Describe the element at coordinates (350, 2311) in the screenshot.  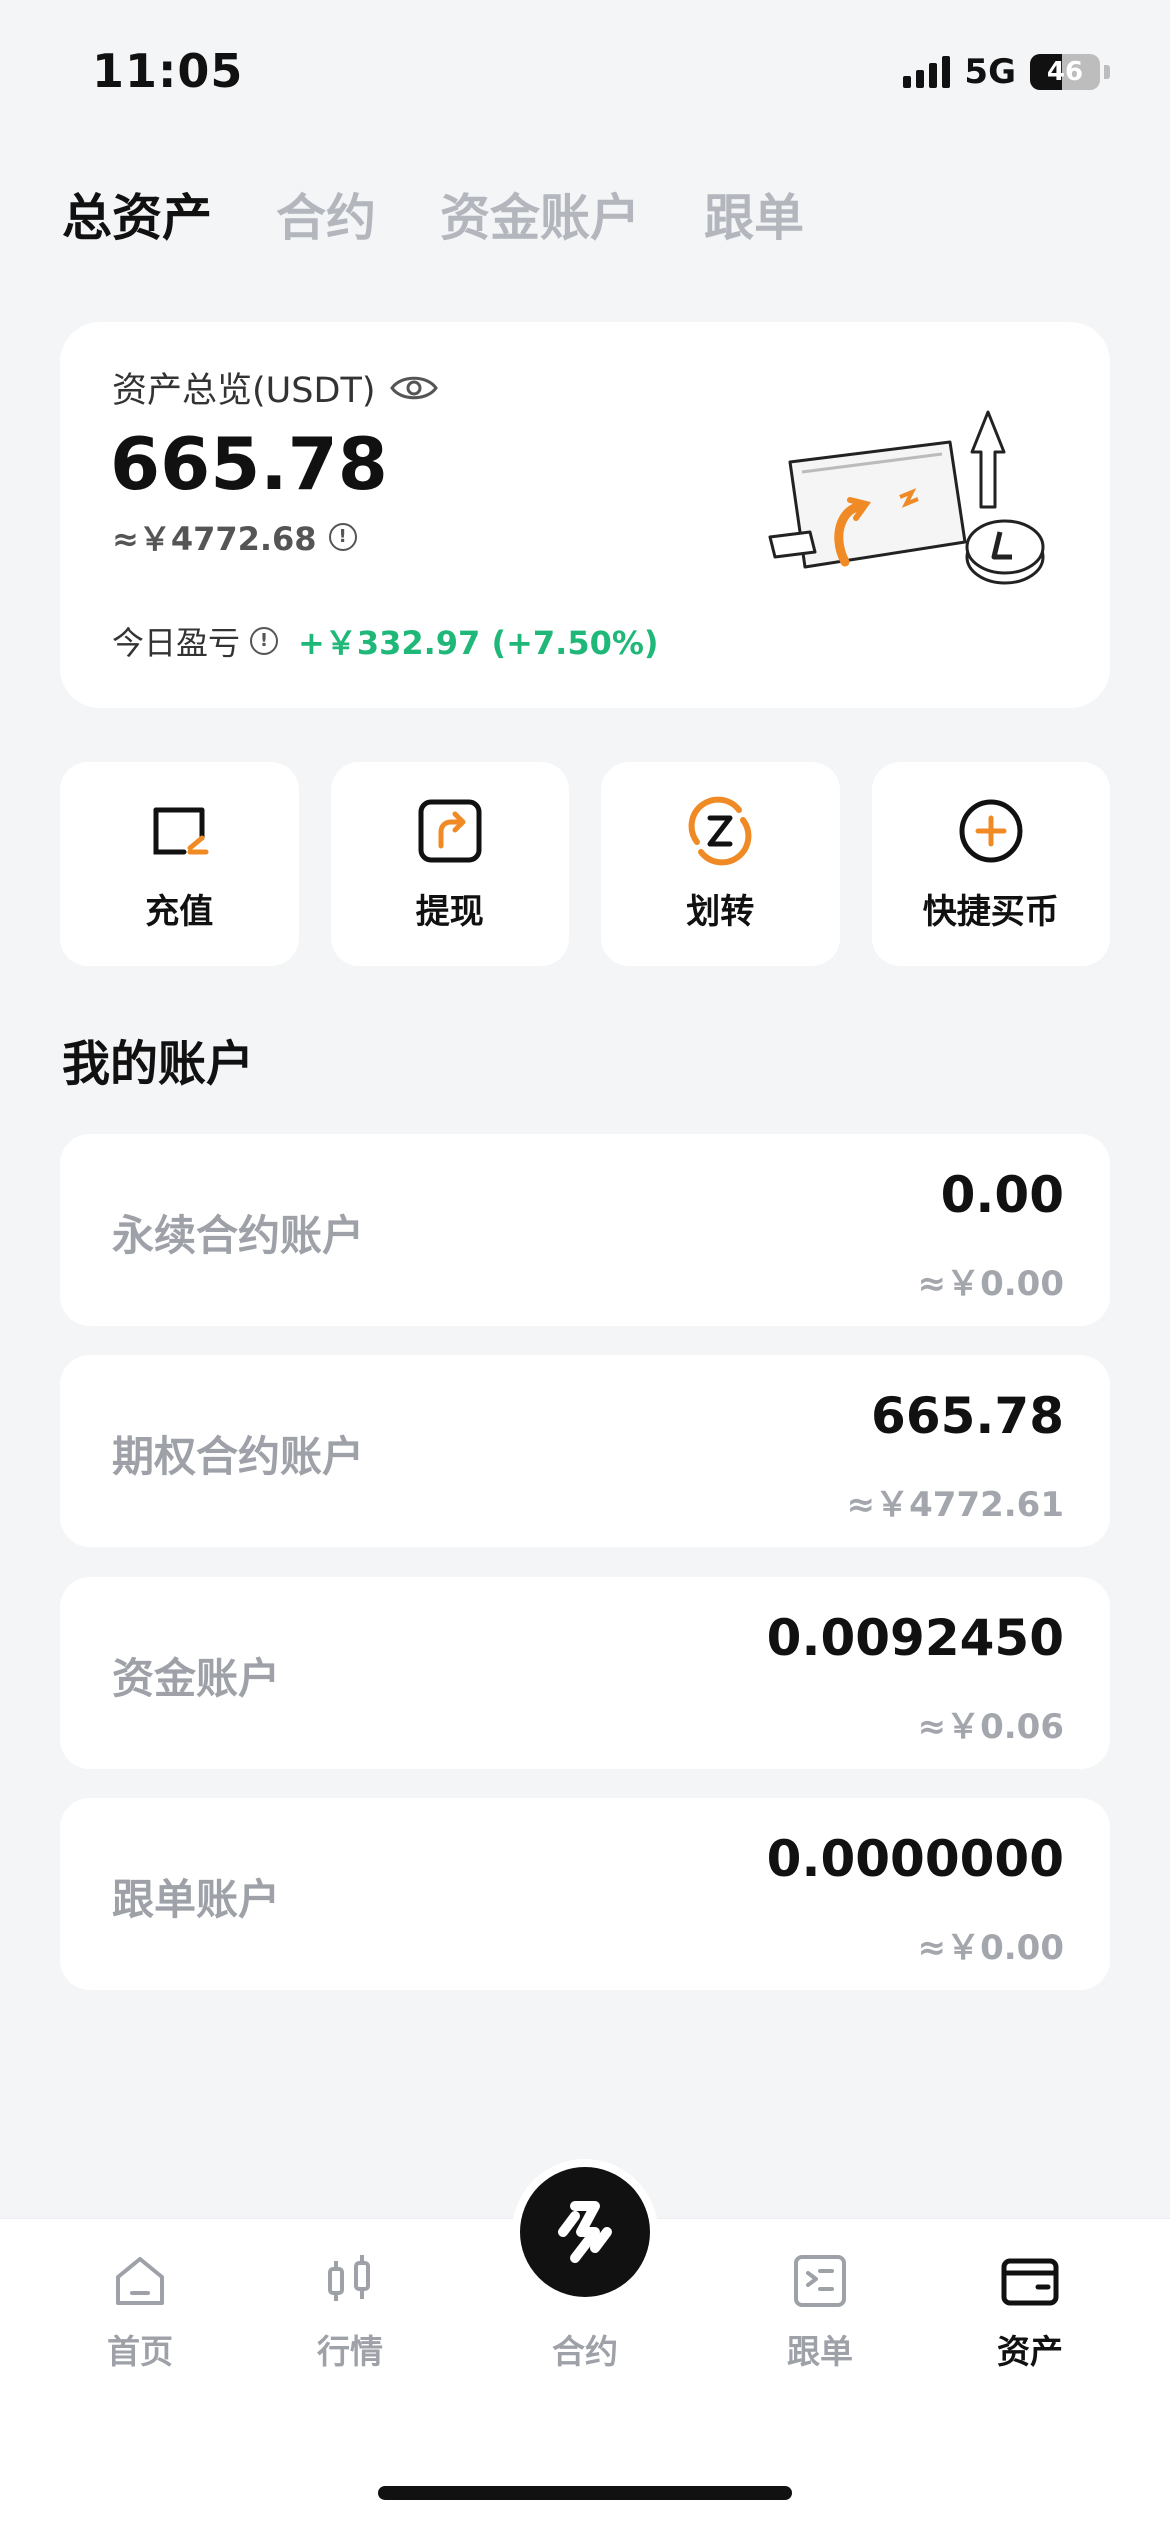
I see `nav-market: 行情` at that location.